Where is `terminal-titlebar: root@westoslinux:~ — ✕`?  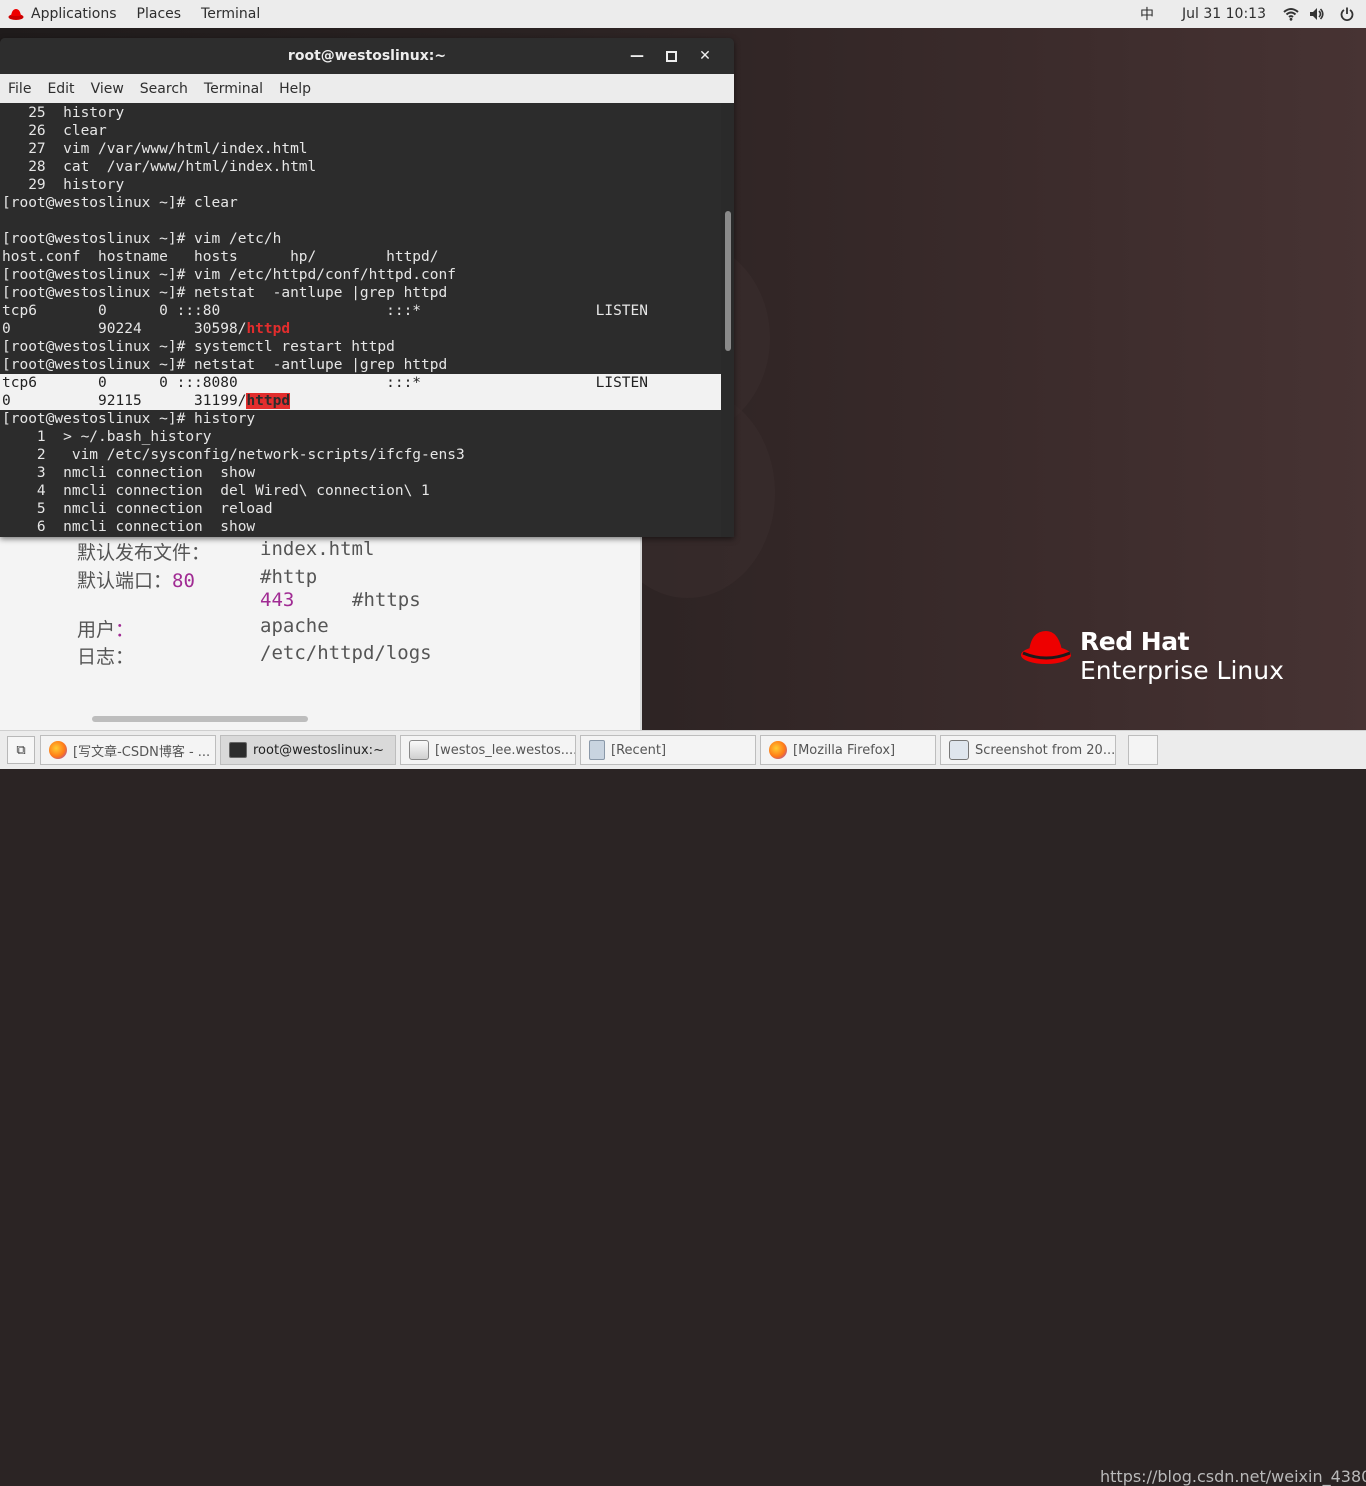
terminal-titlebar: root@westoslinux:~ — ✕ is located at coordinates (367, 56).